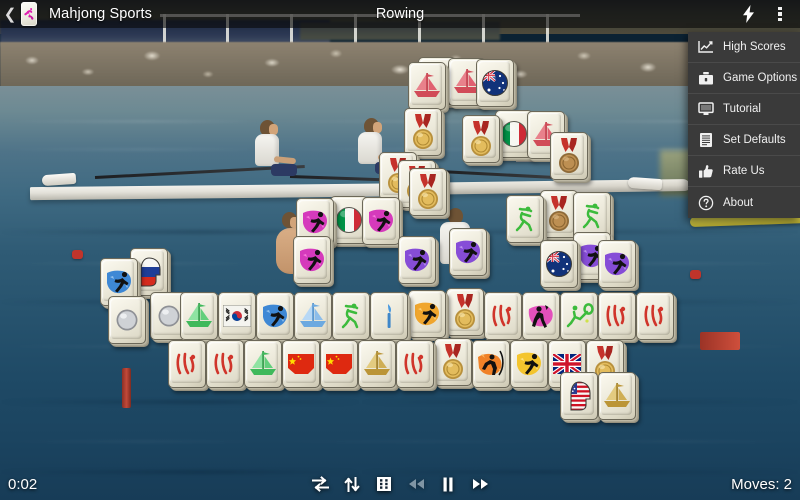 This screenshot has height=500, width=800. Describe the element at coordinates (29, 14) in the screenshot. I see `app-icon` at that location.